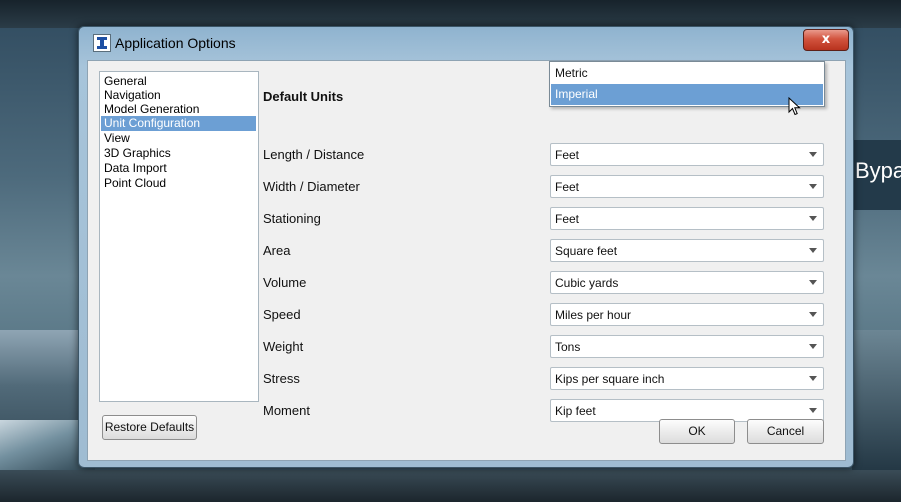 This screenshot has width=901, height=502. What do you see at coordinates (303, 96) in the screenshot?
I see `default-units-heading: Default Units` at bounding box center [303, 96].